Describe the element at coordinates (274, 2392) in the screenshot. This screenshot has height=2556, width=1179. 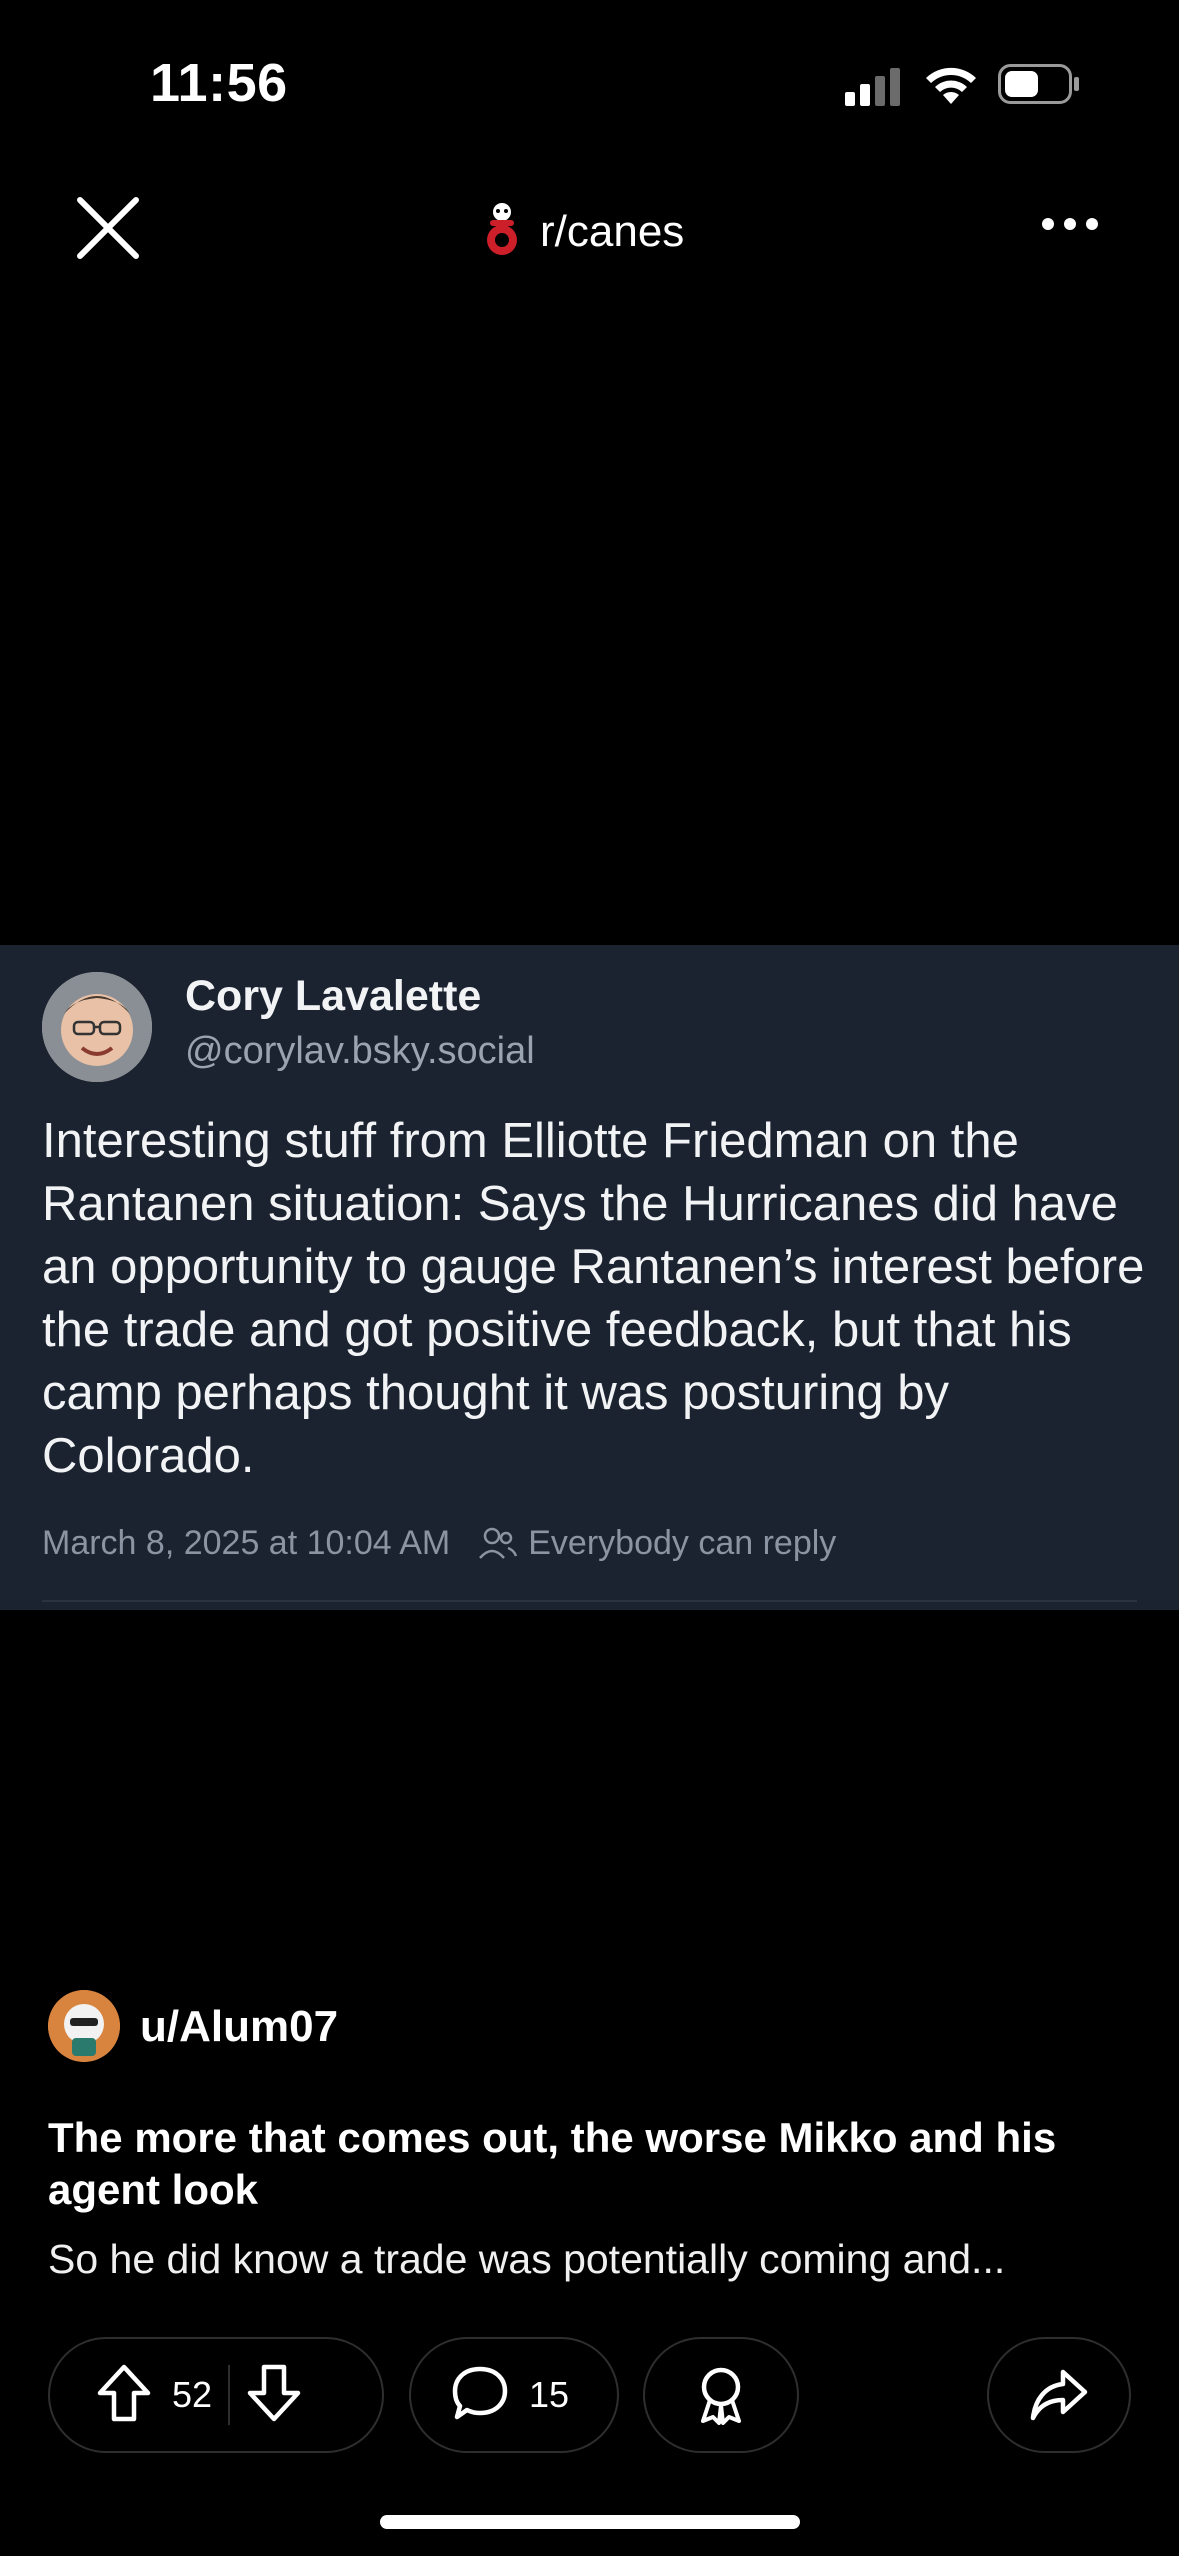
I see `downvote-icon` at that location.